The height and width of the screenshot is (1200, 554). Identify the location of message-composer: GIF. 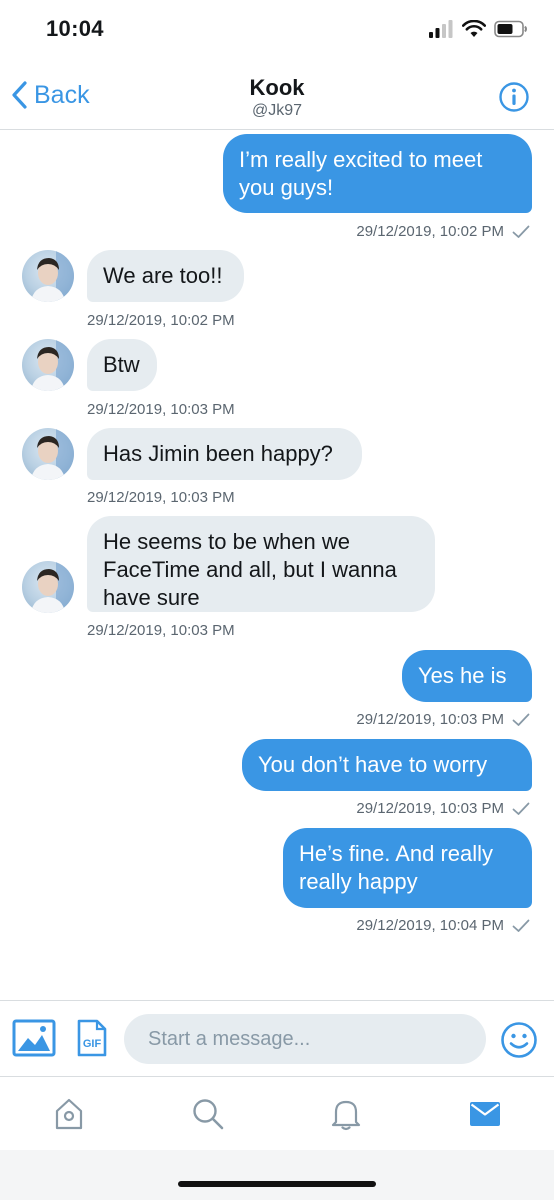
(277, 1038).